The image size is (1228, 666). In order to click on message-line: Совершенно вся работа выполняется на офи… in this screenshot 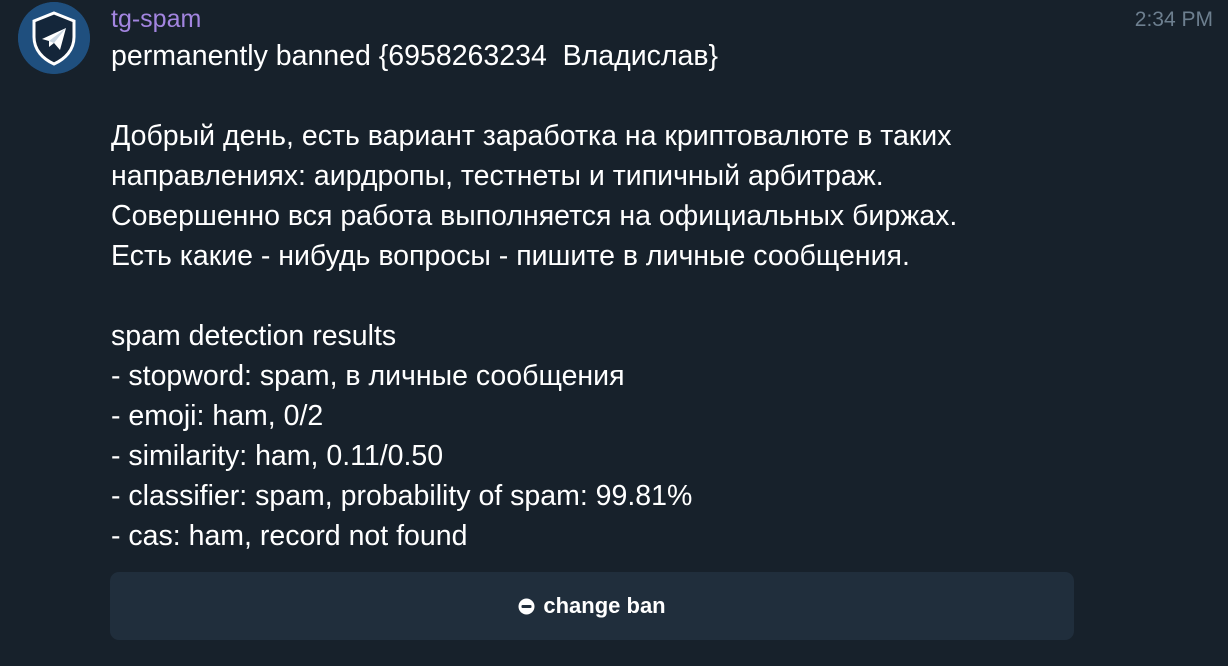, I will do `click(534, 216)`.